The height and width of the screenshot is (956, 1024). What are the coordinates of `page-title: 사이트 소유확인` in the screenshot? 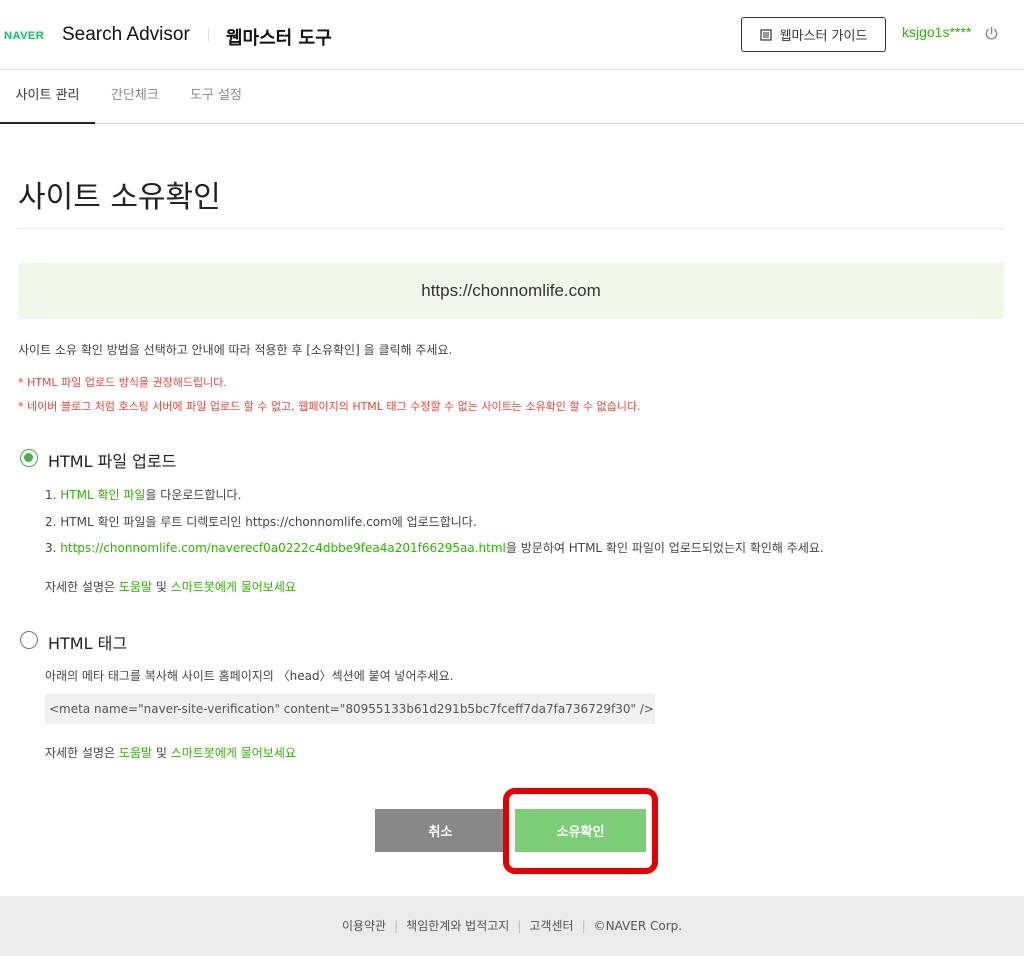 It's located at (119, 197).